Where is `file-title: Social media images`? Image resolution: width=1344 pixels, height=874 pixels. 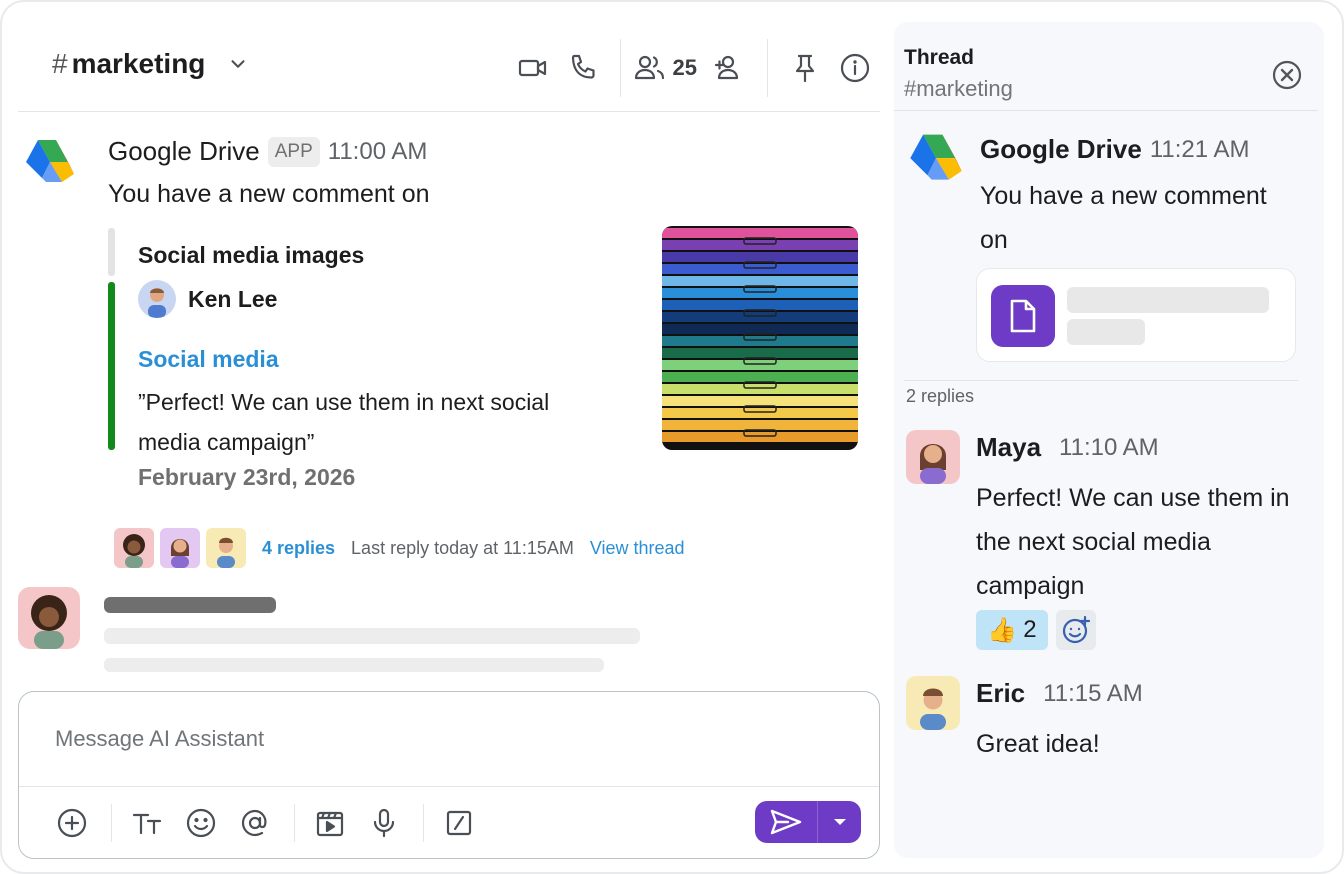
file-title: Social media images is located at coordinates (251, 255).